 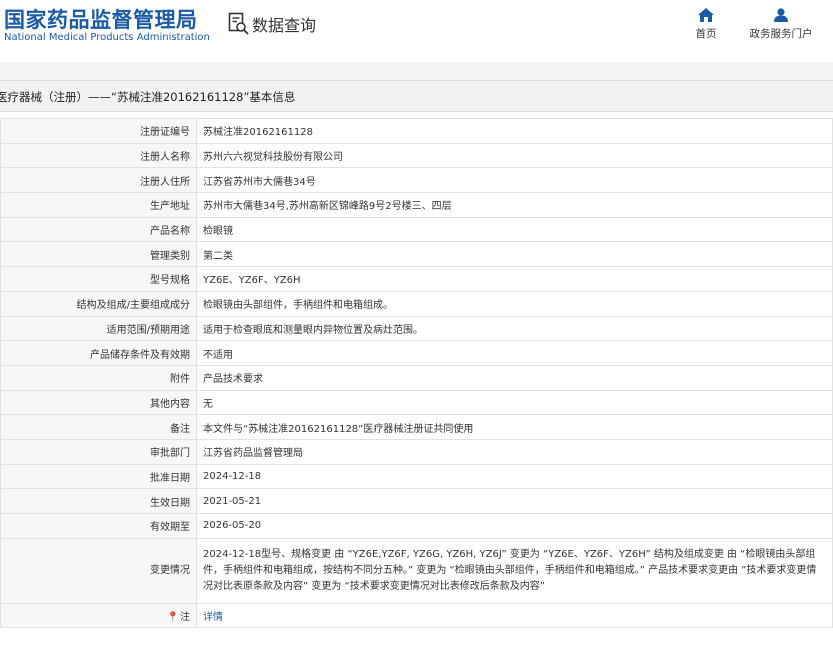 I want to click on row-label: 适用范围/预期用途, so click(x=98, y=328).